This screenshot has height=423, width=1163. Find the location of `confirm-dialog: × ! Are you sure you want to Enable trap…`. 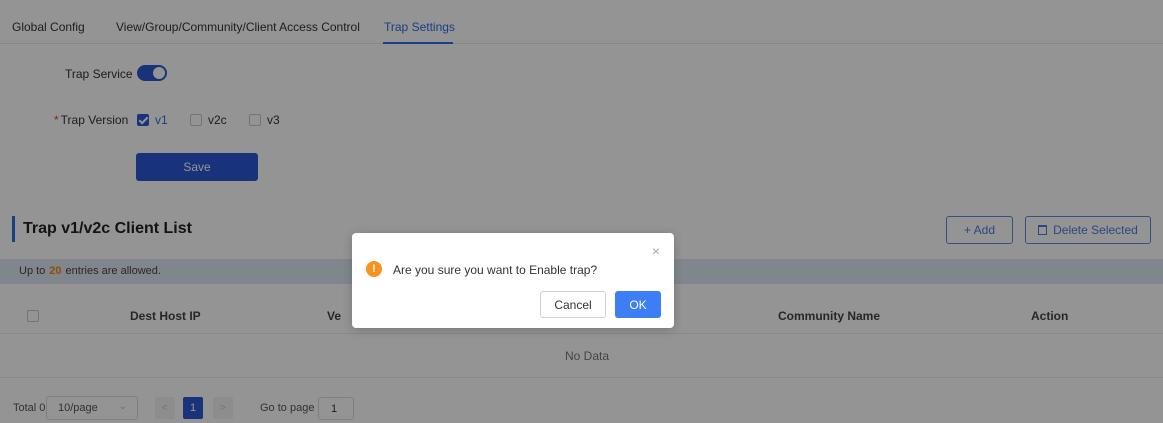

confirm-dialog: × ! Are you sure you want to Enable trap… is located at coordinates (513, 280).